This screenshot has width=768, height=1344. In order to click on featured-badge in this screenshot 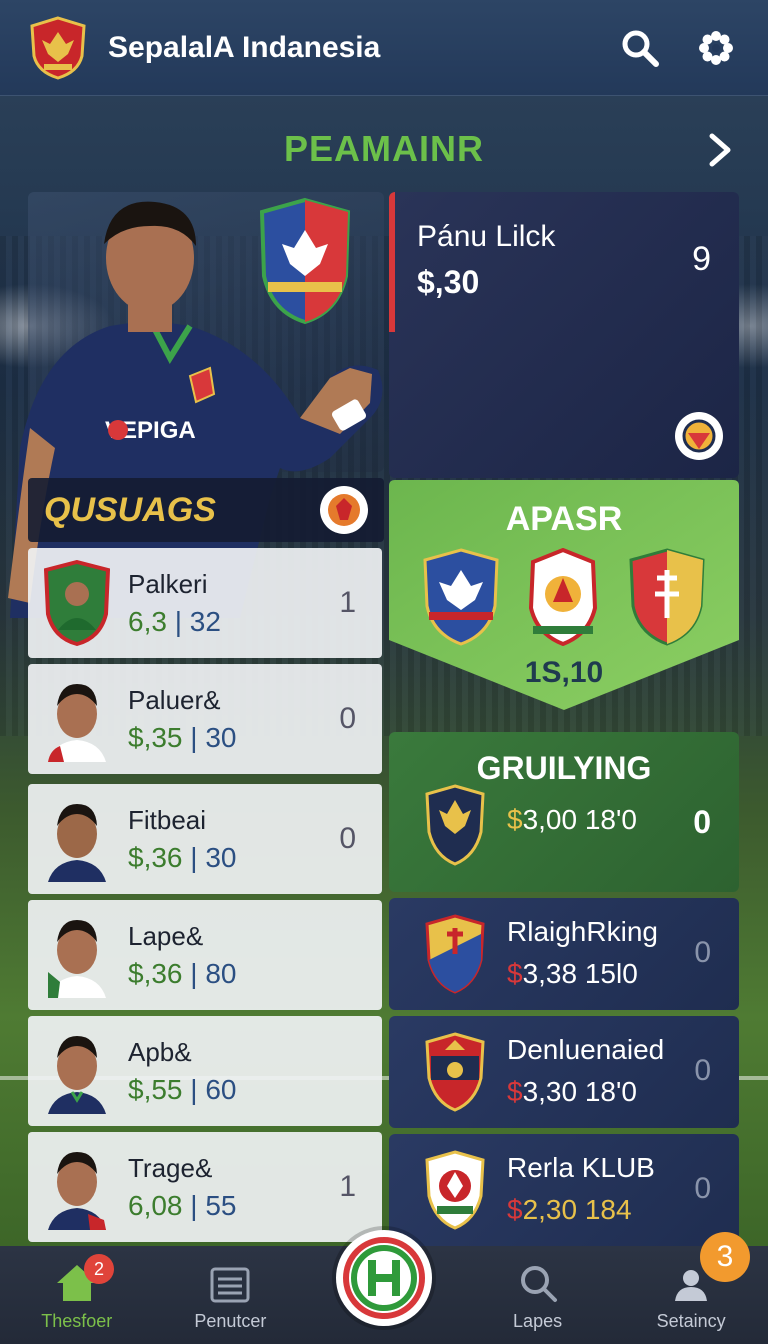, I will do `click(699, 436)`.